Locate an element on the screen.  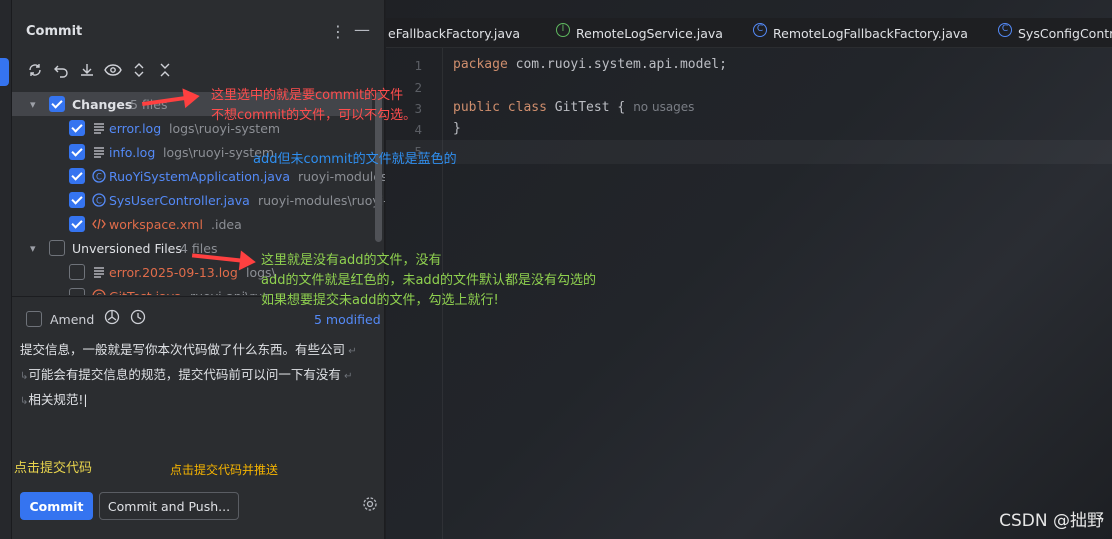
file-path: .idea is located at coordinates (226, 224).